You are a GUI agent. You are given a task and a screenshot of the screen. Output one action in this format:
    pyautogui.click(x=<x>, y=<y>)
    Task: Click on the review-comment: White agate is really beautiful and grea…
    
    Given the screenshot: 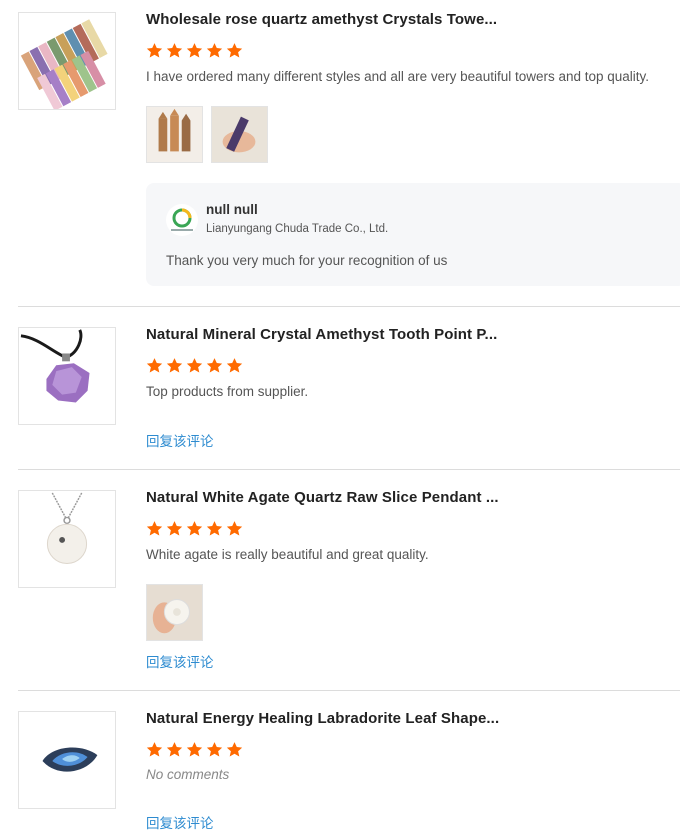 What is the action you would take?
    pyautogui.click(x=287, y=554)
    